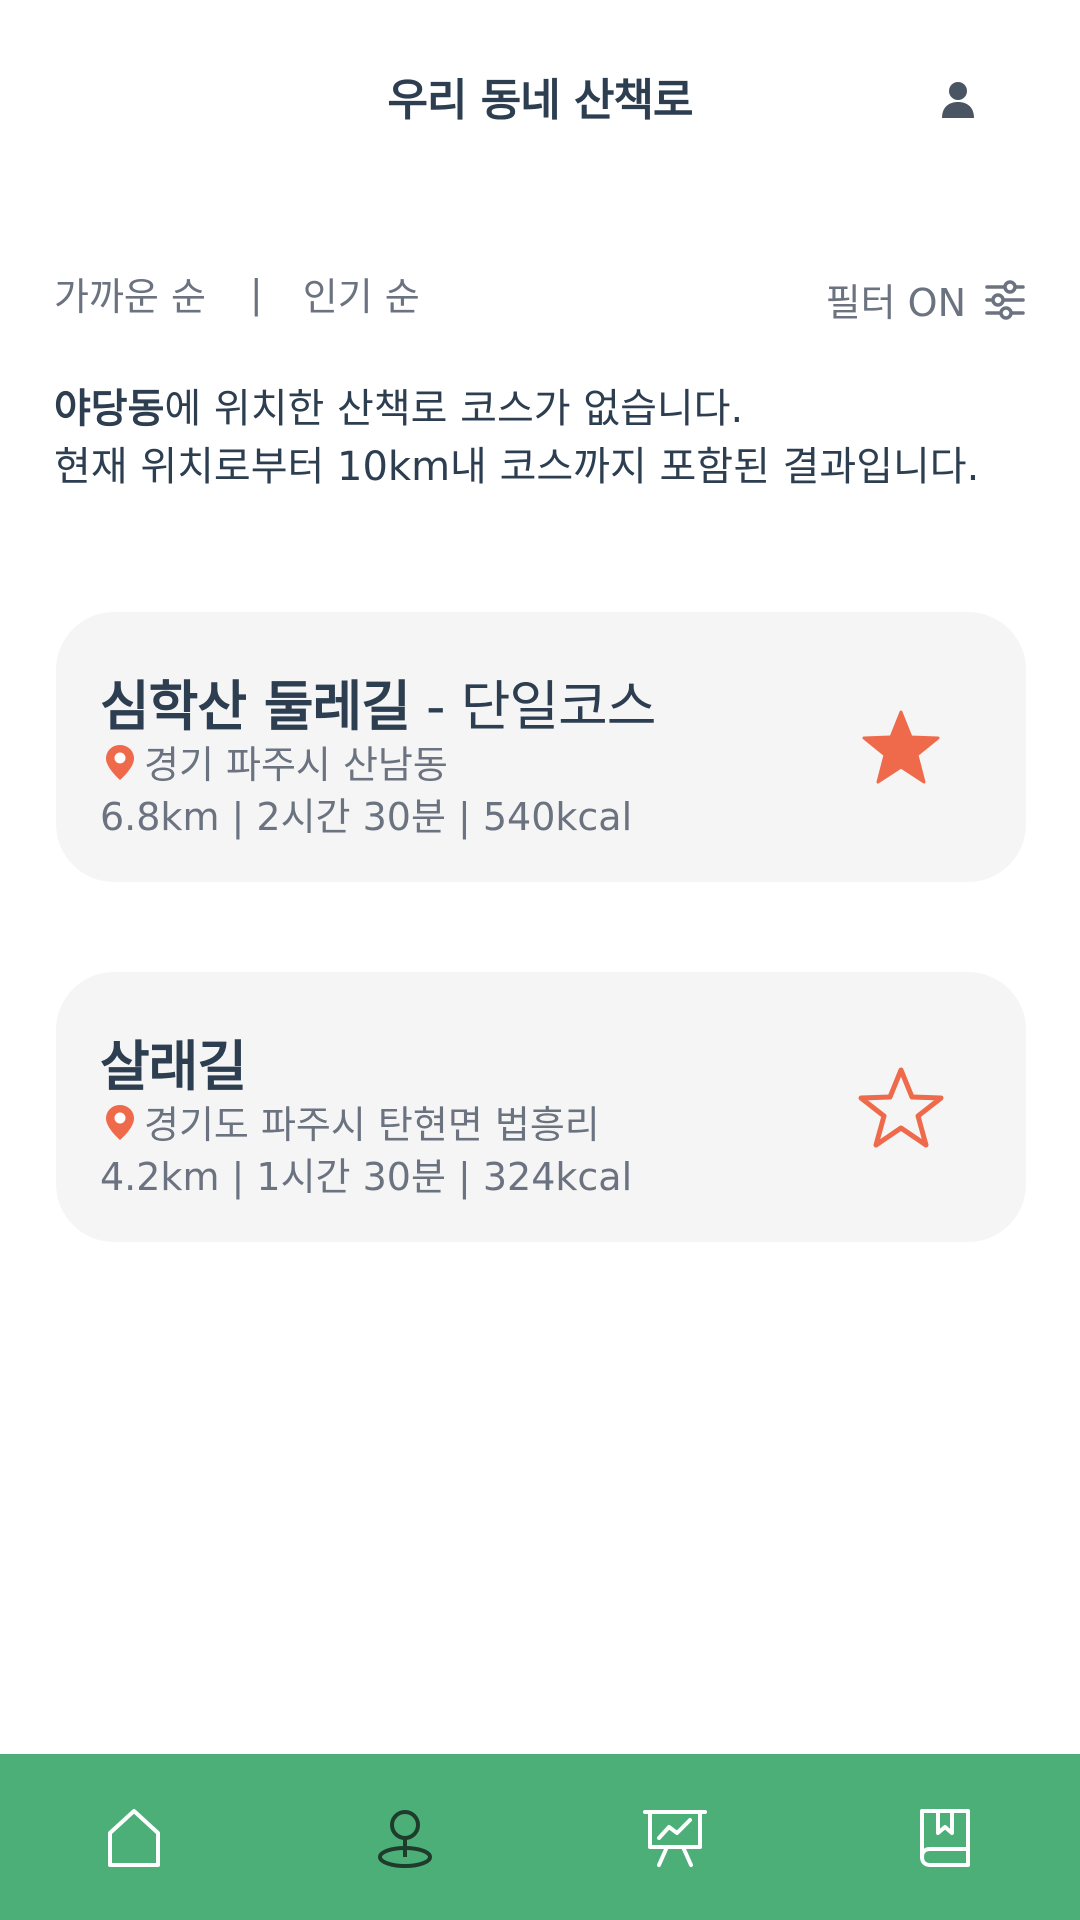  I want to click on presentation-chart-icon, so click(675, 1838).